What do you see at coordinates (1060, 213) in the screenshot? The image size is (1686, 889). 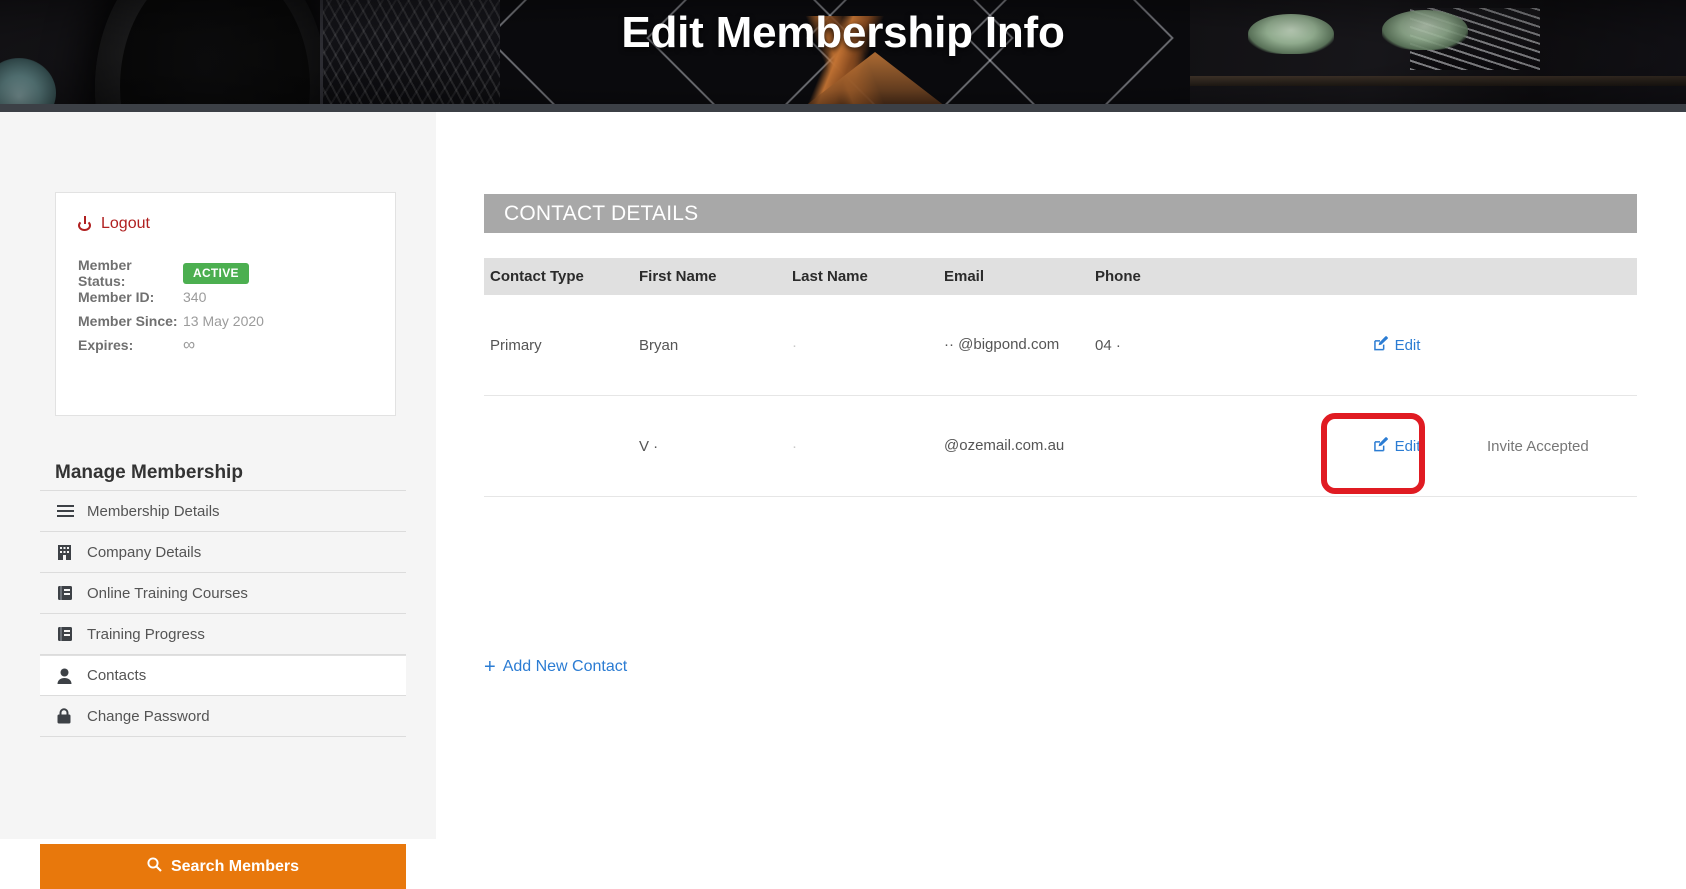 I see `contact-details-header: CONTACT DETAILS` at bounding box center [1060, 213].